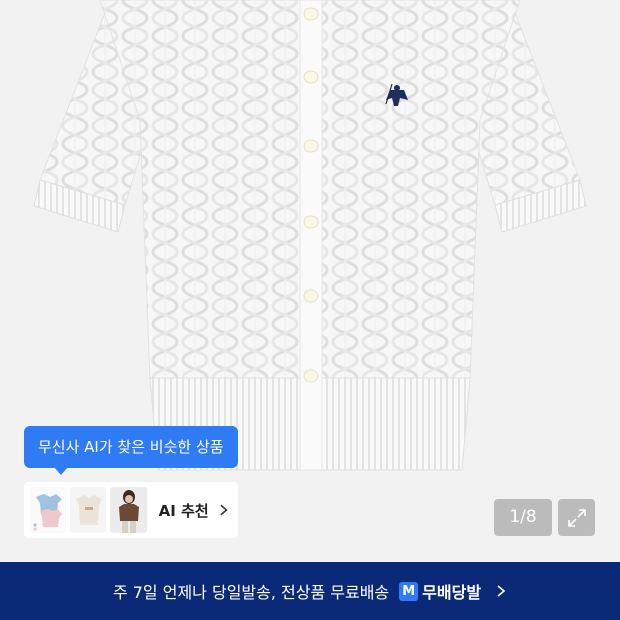  What do you see at coordinates (183, 510) in the screenshot?
I see `ai-recommend-label: AI 추천` at bounding box center [183, 510].